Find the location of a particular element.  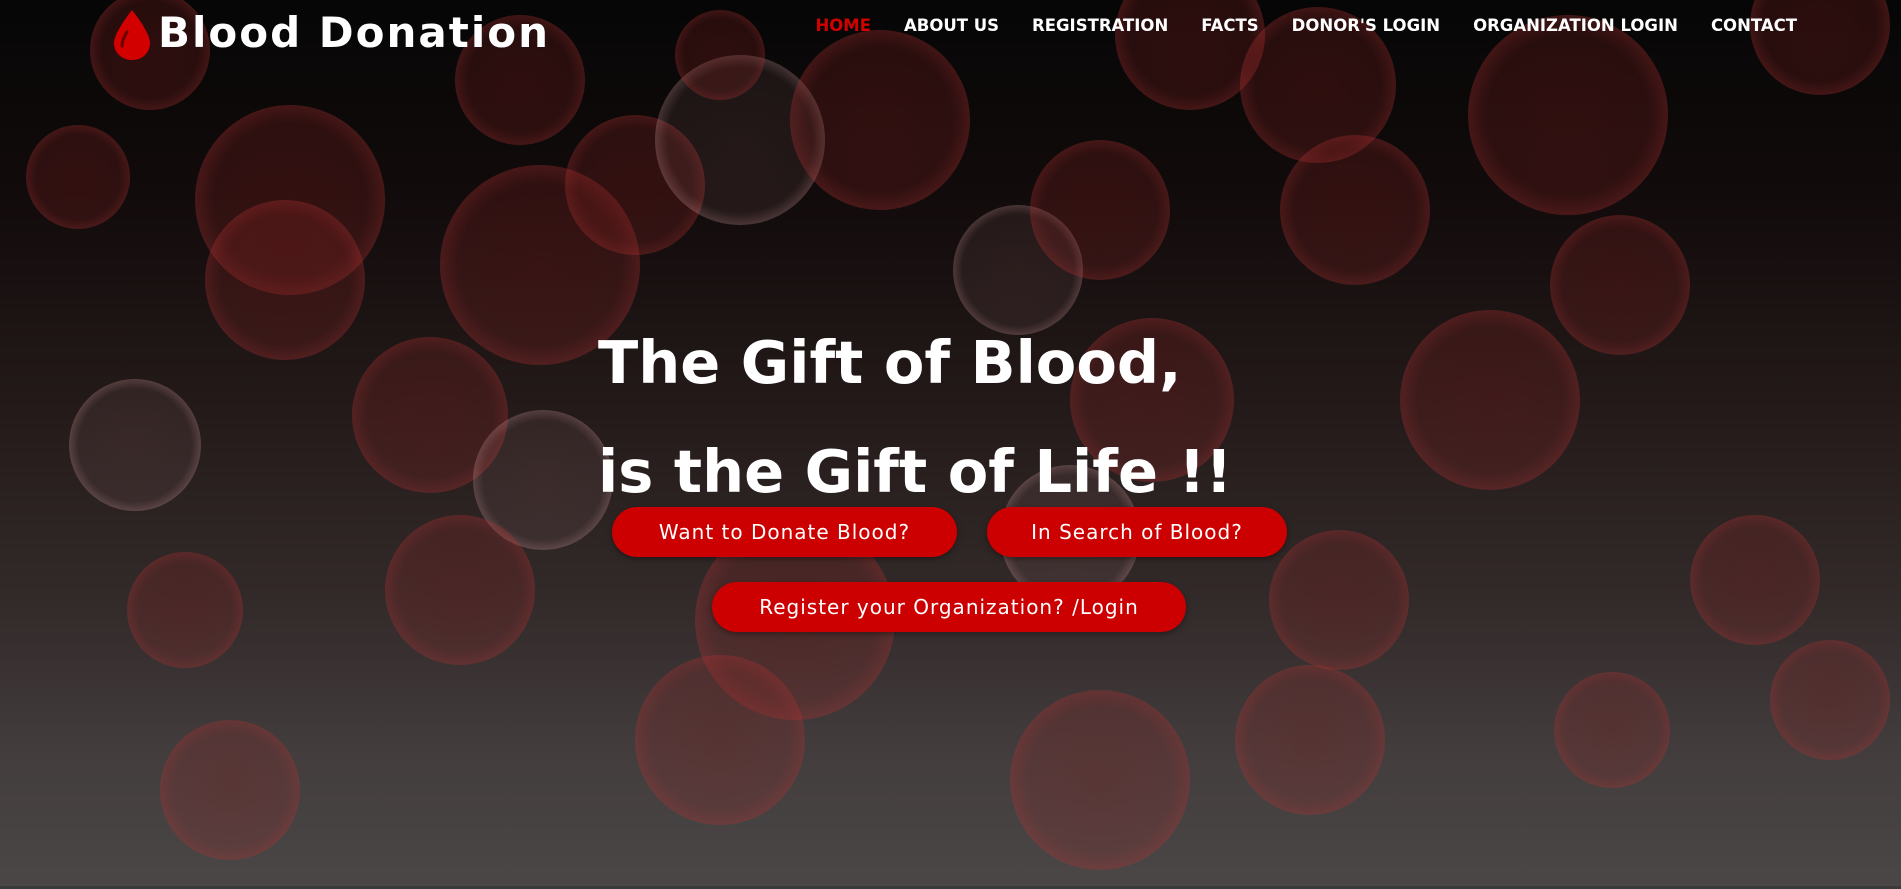

nav-item-registration: REGISTRATION is located at coordinates (1100, 25).